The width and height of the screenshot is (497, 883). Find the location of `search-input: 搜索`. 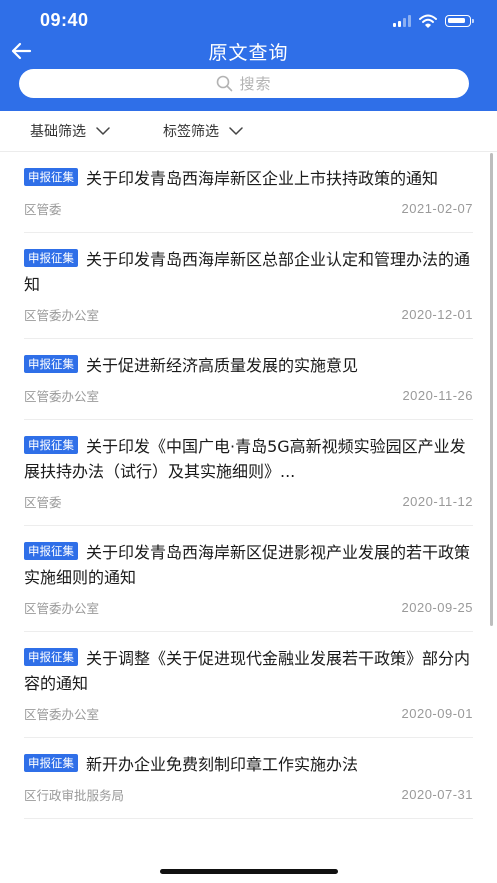

search-input: 搜索 is located at coordinates (244, 83).